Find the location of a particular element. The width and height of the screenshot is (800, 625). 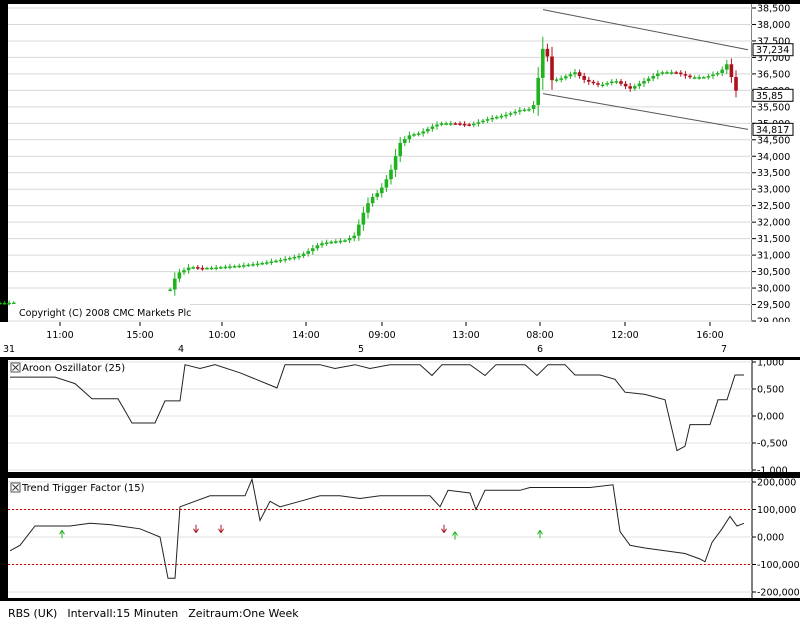

ttf-close-icon is located at coordinates (15, 487).